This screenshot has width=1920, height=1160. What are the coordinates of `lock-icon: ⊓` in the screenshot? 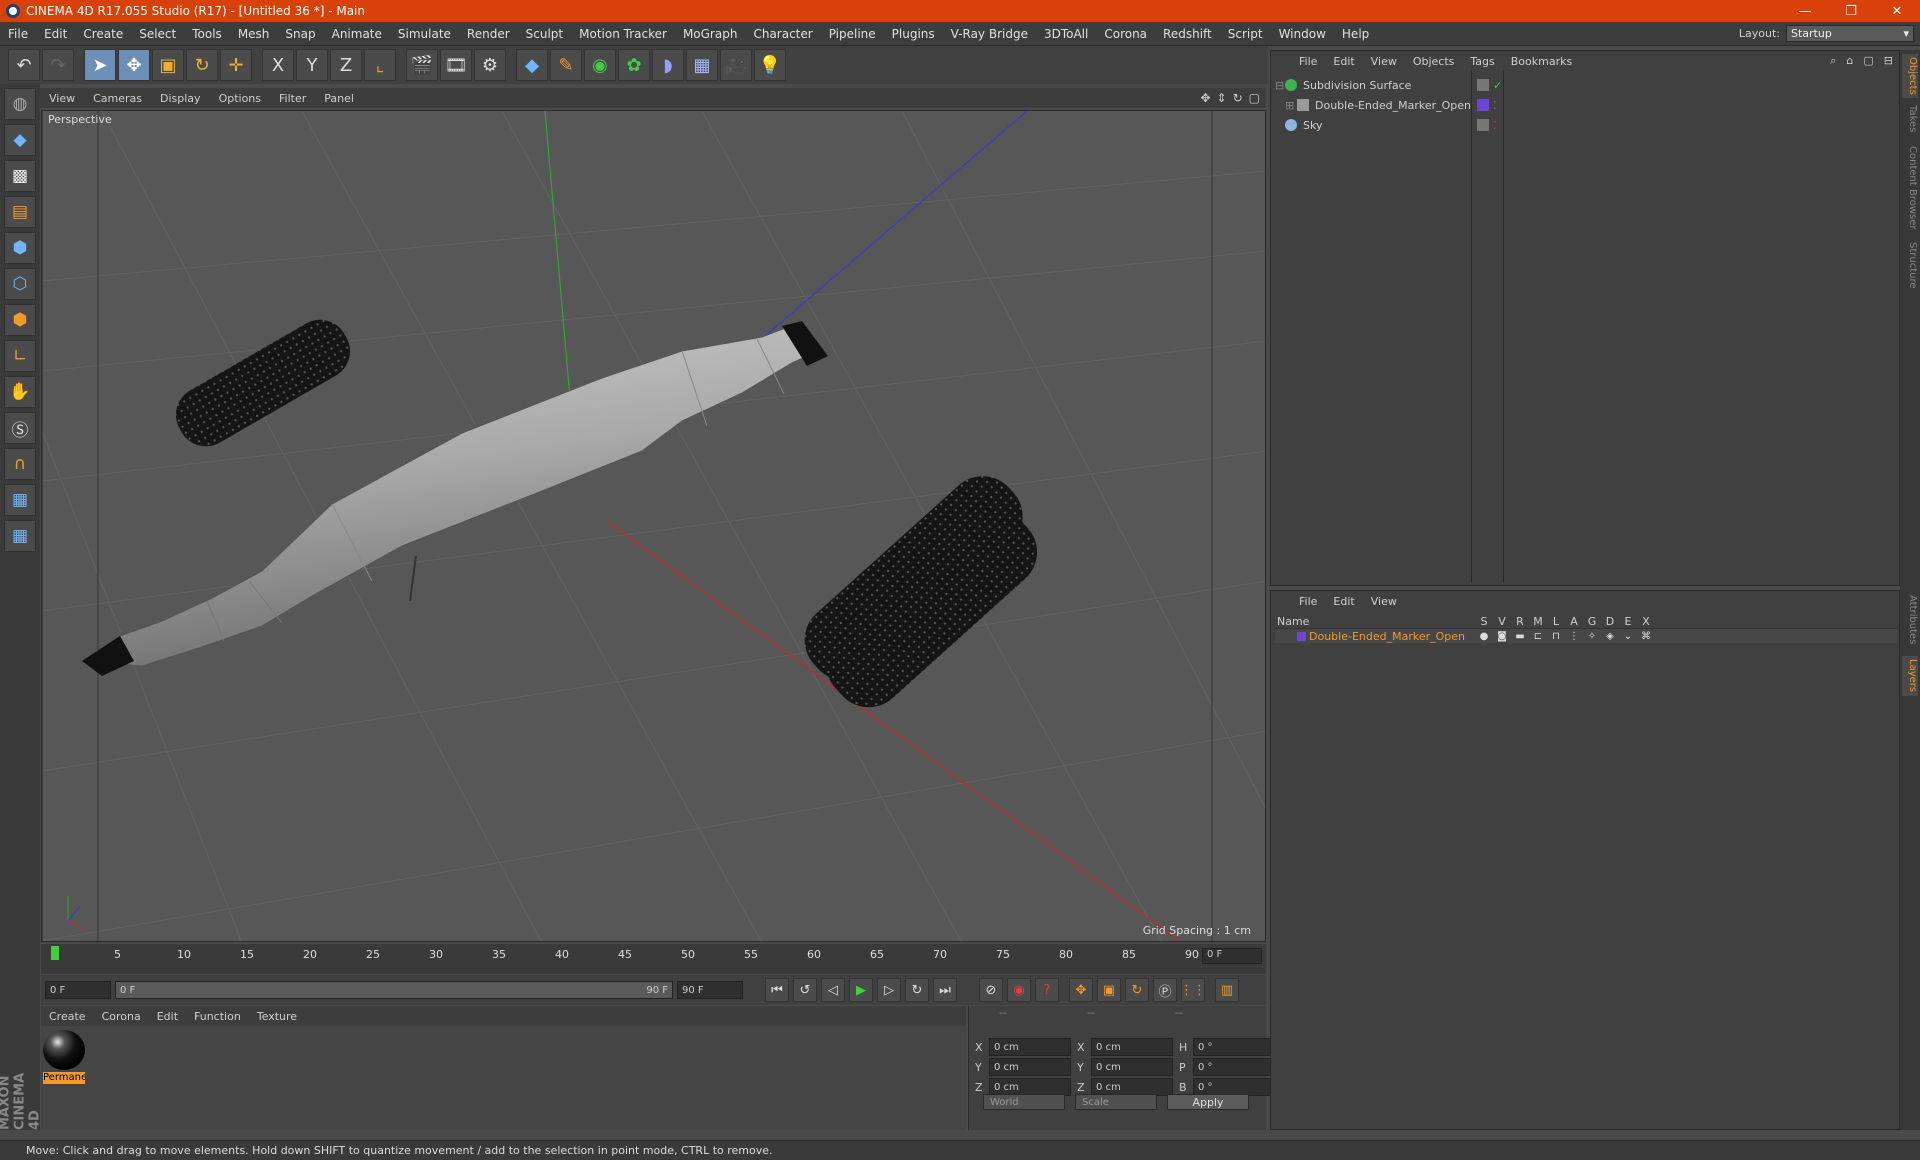 It's located at (1556, 636).